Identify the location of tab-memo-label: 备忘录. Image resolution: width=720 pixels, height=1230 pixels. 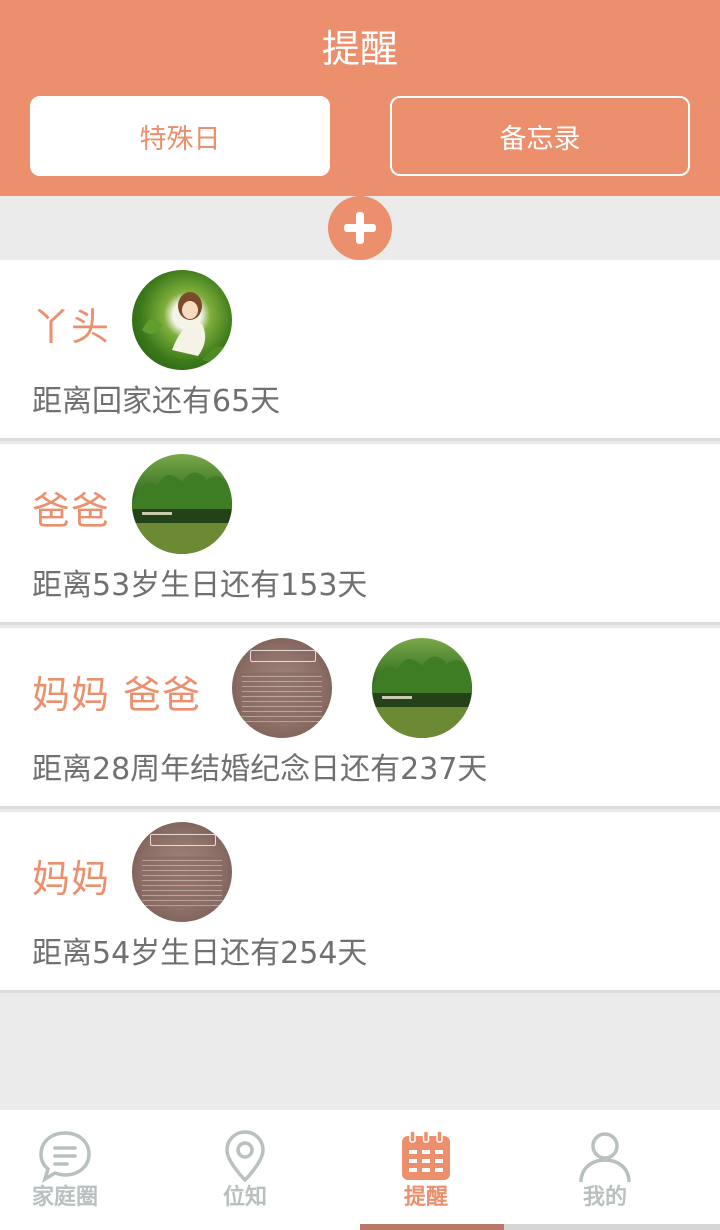
(540, 139).